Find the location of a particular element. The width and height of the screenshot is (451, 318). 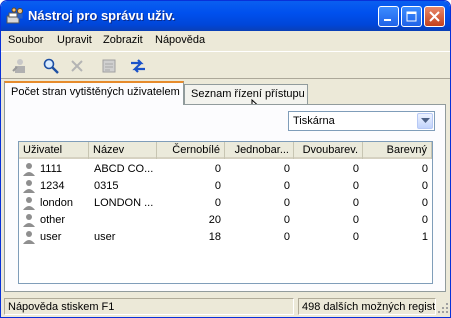

search-button is located at coordinates (51, 66).